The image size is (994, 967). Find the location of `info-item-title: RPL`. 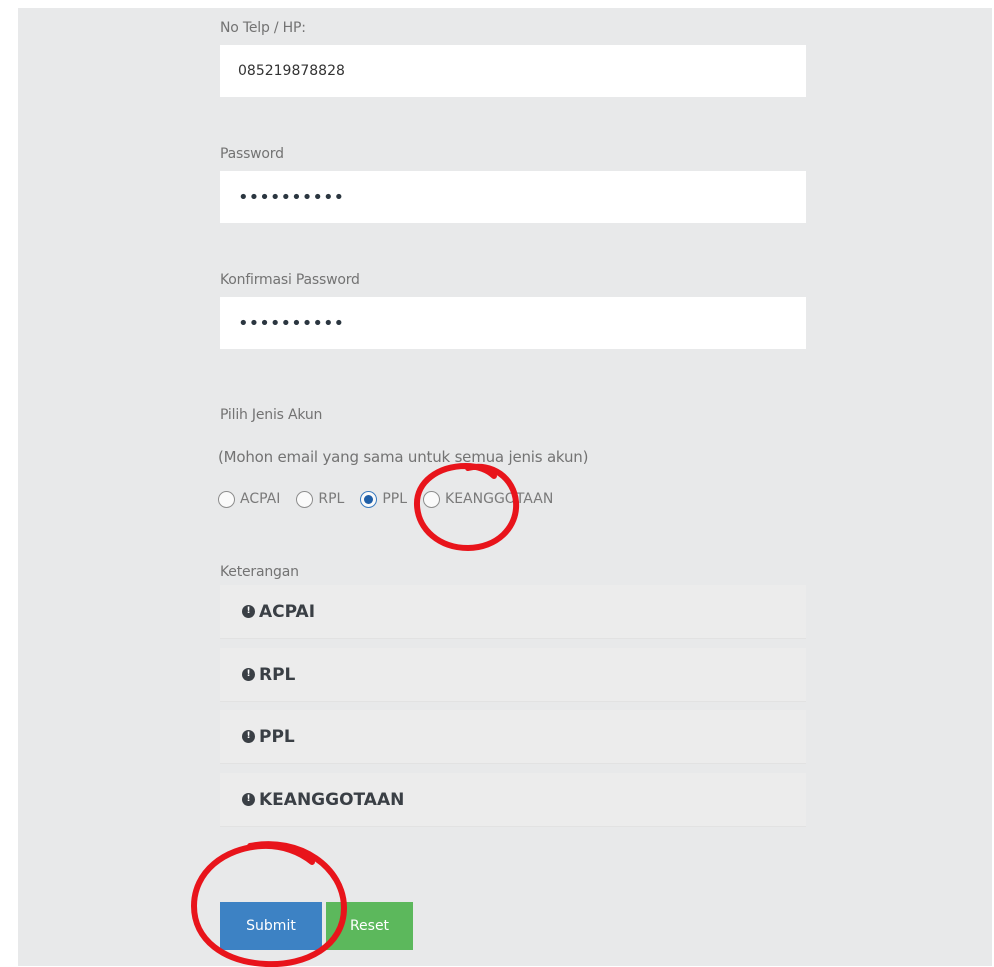

info-item-title: RPL is located at coordinates (277, 674).